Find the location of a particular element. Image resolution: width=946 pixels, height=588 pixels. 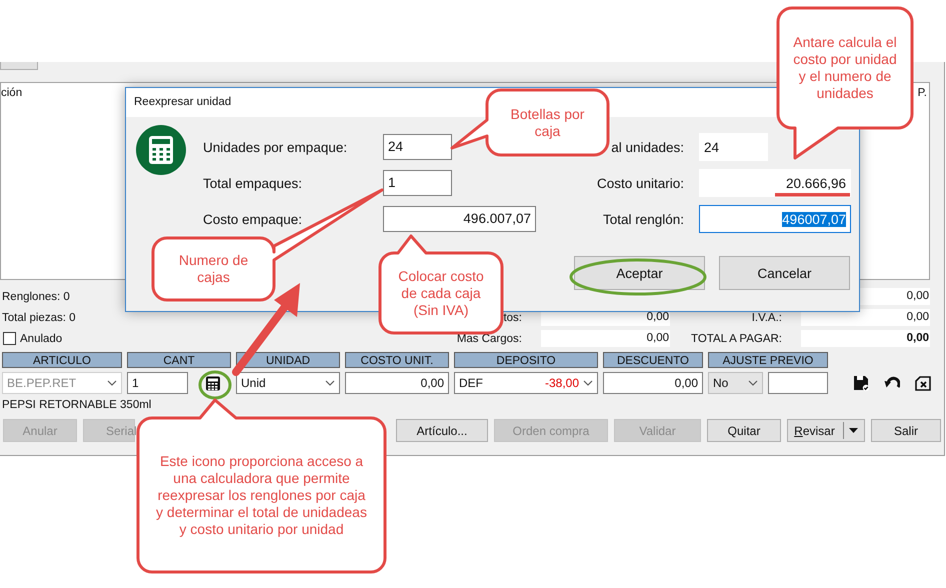

button: Quitar is located at coordinates (744, 430).